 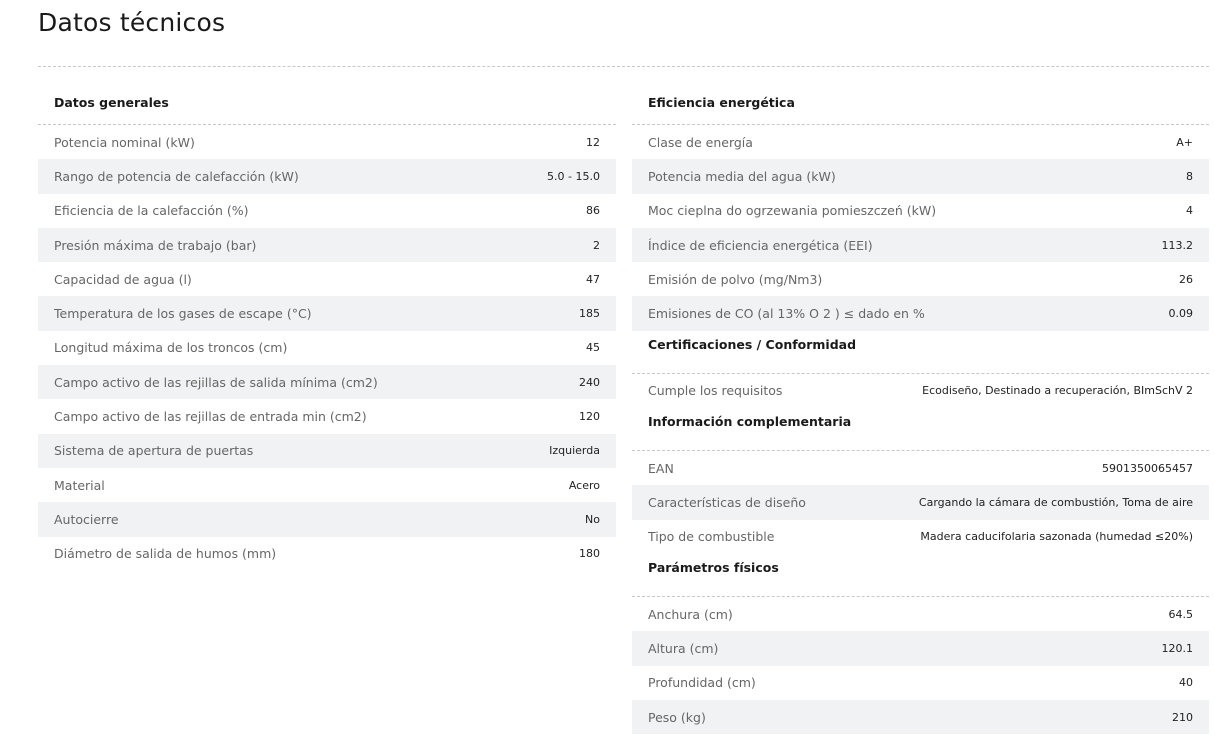 I want to click on spec-value: 210, so click(x=1182, y=717).